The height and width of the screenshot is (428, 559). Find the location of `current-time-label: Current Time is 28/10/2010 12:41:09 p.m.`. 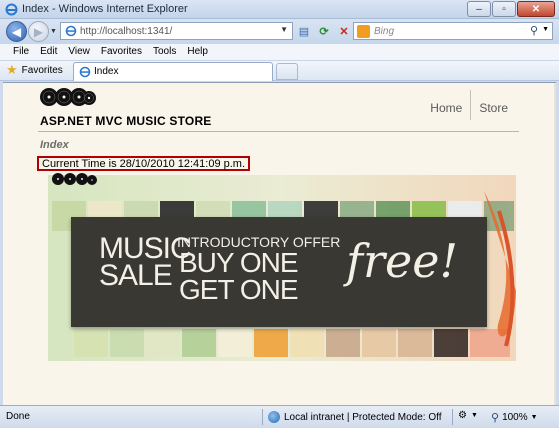

current-time-label: Current Time is 28/10/2010 12:41:09 p.m. is located at coordinates (144, 163).